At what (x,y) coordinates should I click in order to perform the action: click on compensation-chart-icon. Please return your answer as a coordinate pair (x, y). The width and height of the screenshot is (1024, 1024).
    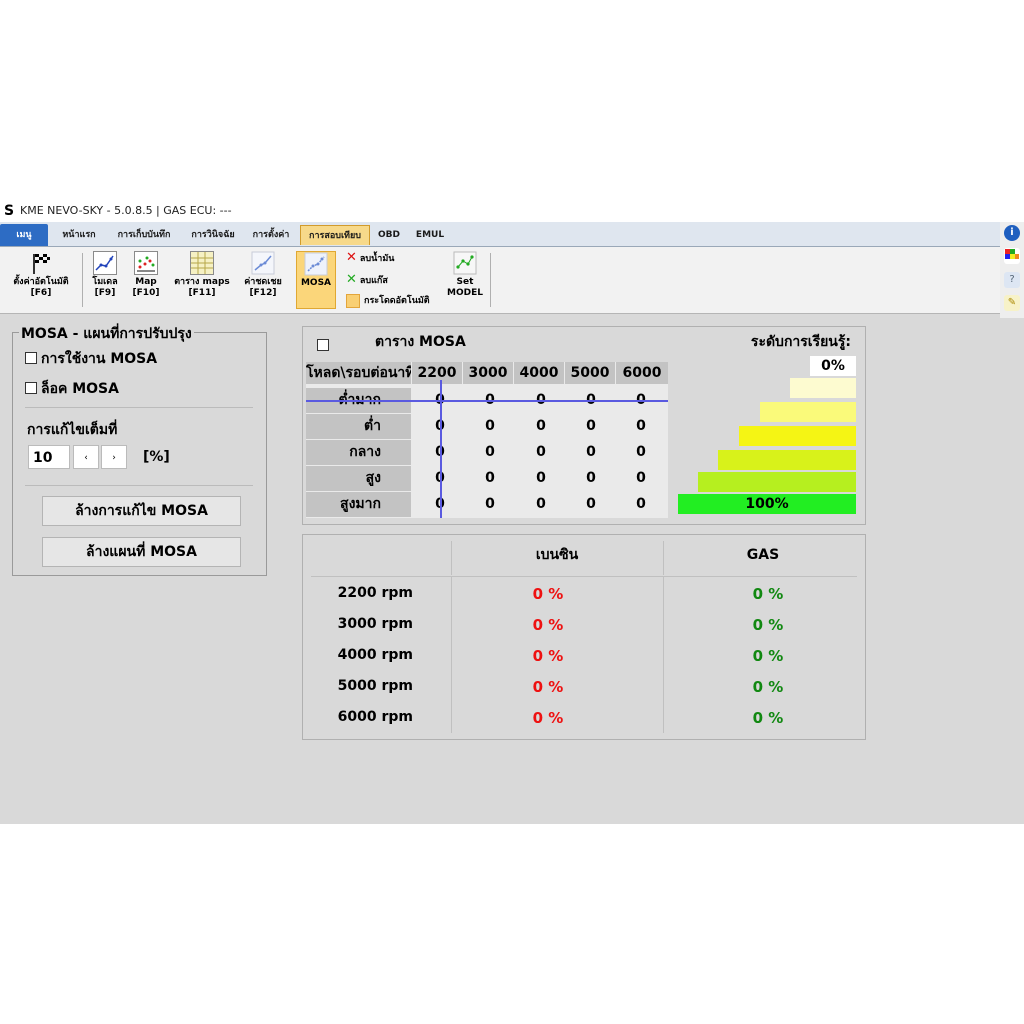
    Looking at the image, I should click on (263, 263).